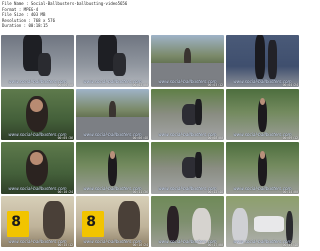  What do you see at coordinates (37, 221) in the screenshot?
I see `video-thumbnail: 8 www.social-ballbusters.com 00:15:12` at bounding box center [37, 221].